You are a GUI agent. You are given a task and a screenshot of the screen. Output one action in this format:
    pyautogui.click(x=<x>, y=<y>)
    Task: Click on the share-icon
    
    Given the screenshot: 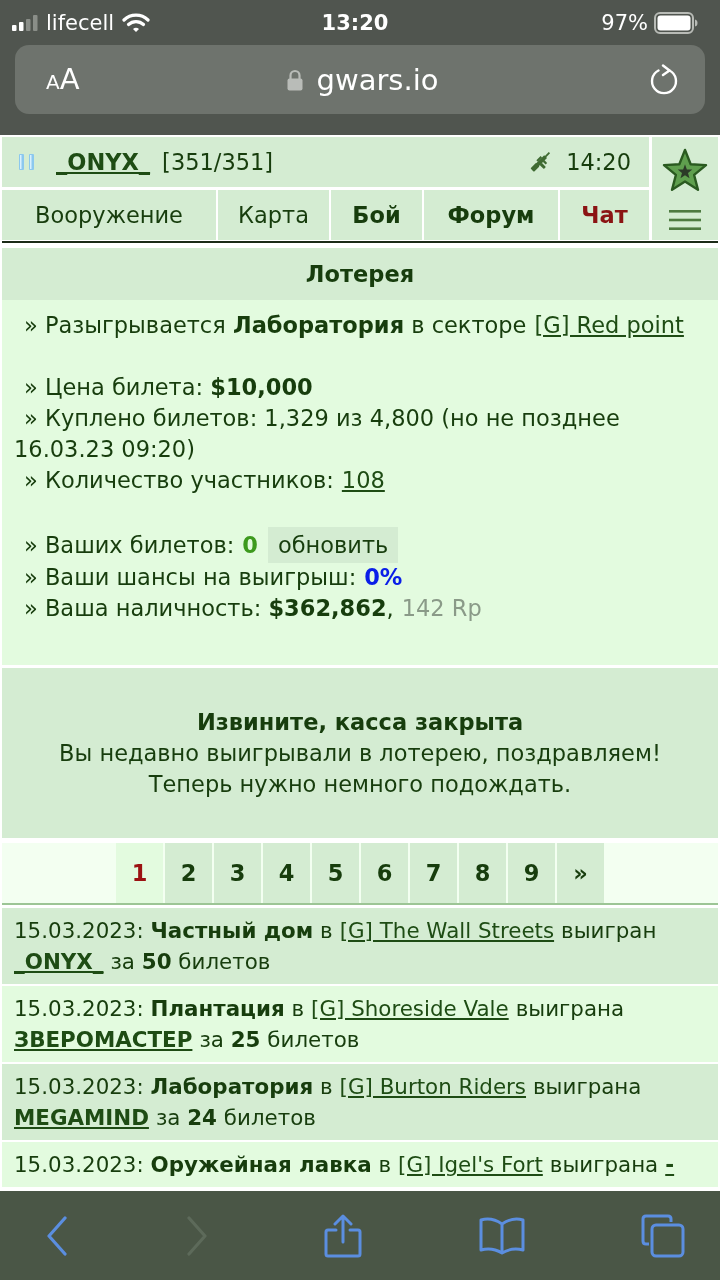 What is the action you would take?
    pyautogui.click(x=343, y=1235)
    